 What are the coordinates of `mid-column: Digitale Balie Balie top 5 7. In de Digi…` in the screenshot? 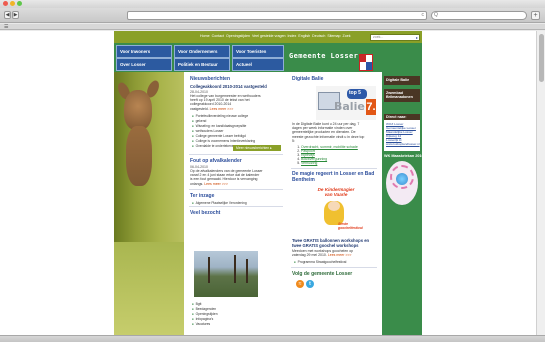 It's located at (334, 203).